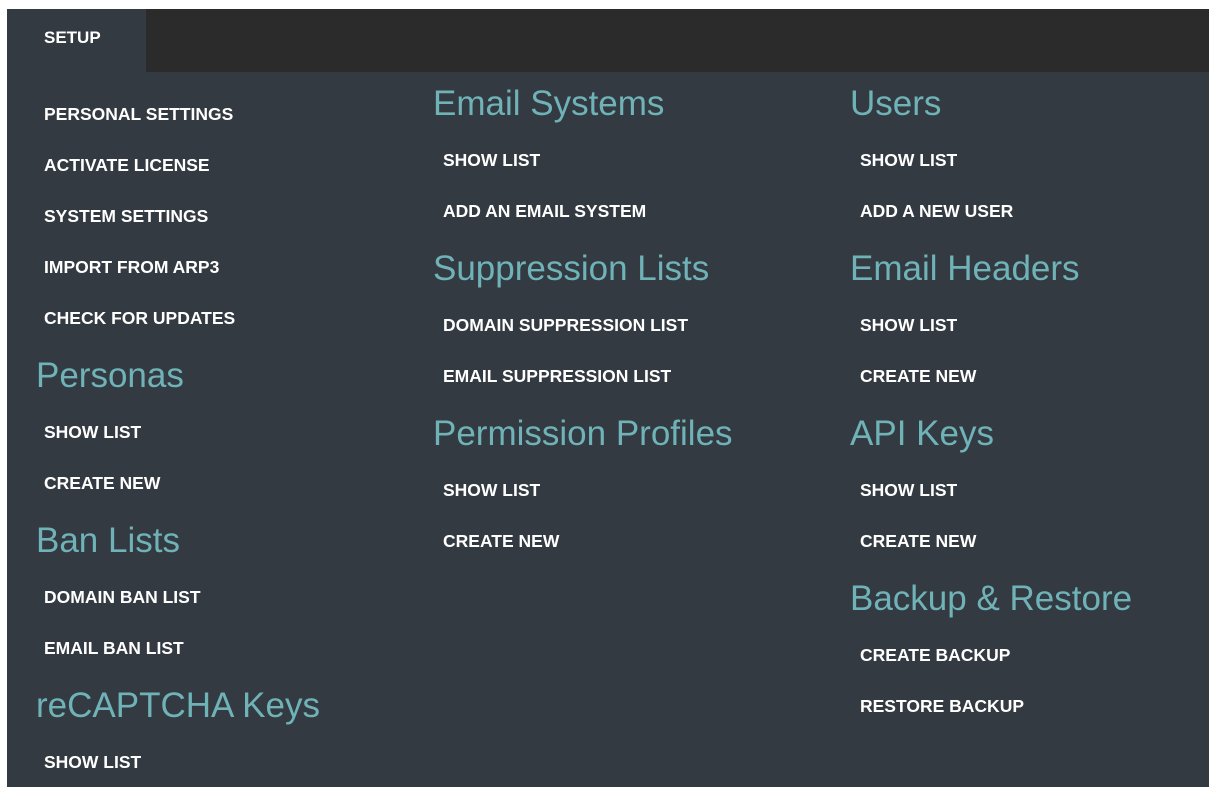 This screenshot has height=788, width=1209. I want to click on api-keys-create-new-link: CREATE NEW, so click(1029, 541).